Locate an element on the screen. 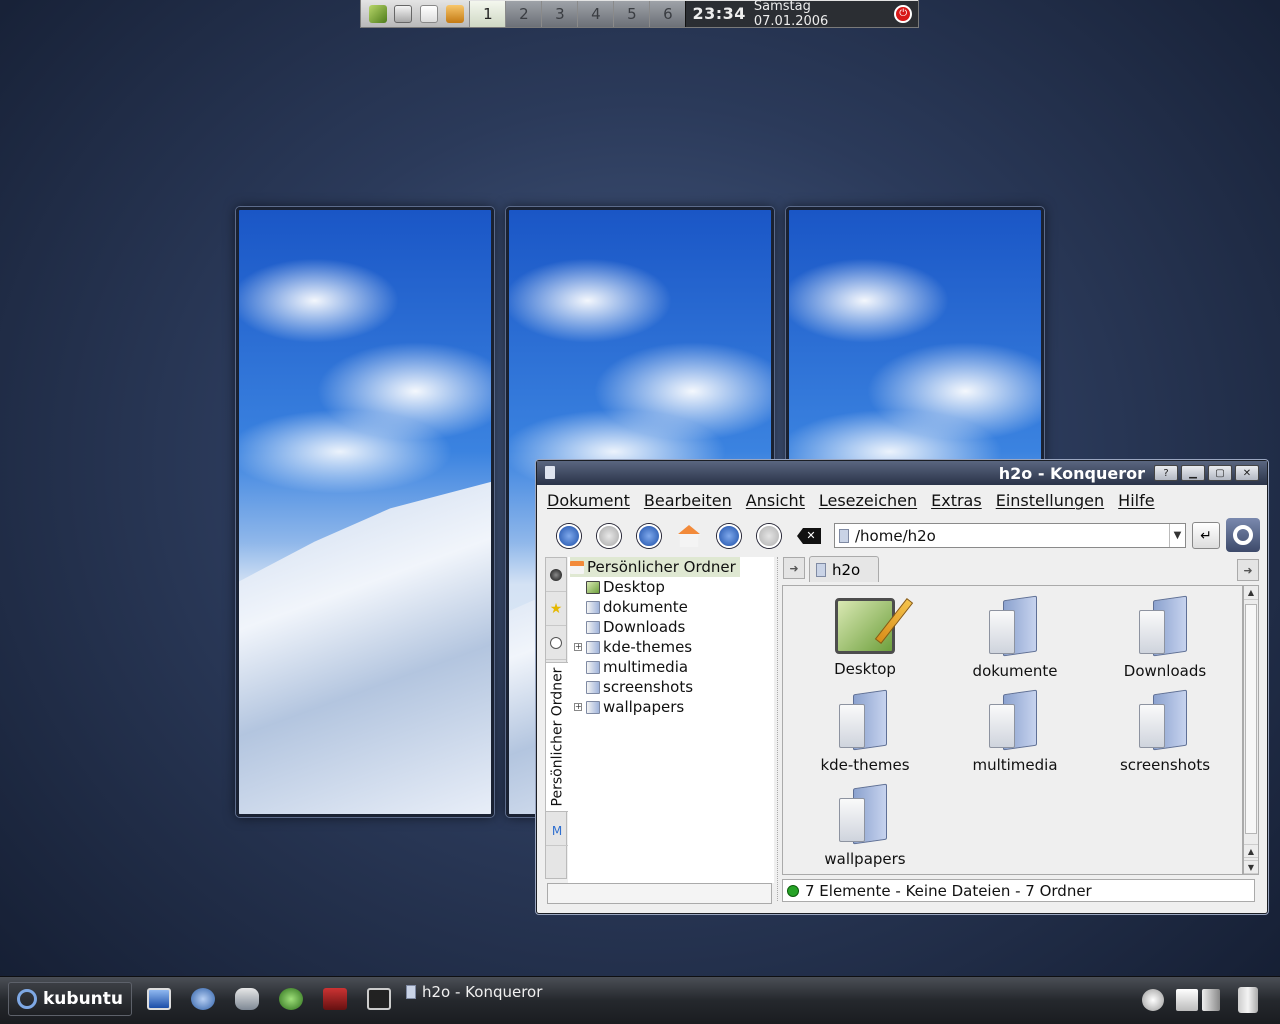  menu-einstellungen: Einstellungen is located at coordinates (1050, 500).